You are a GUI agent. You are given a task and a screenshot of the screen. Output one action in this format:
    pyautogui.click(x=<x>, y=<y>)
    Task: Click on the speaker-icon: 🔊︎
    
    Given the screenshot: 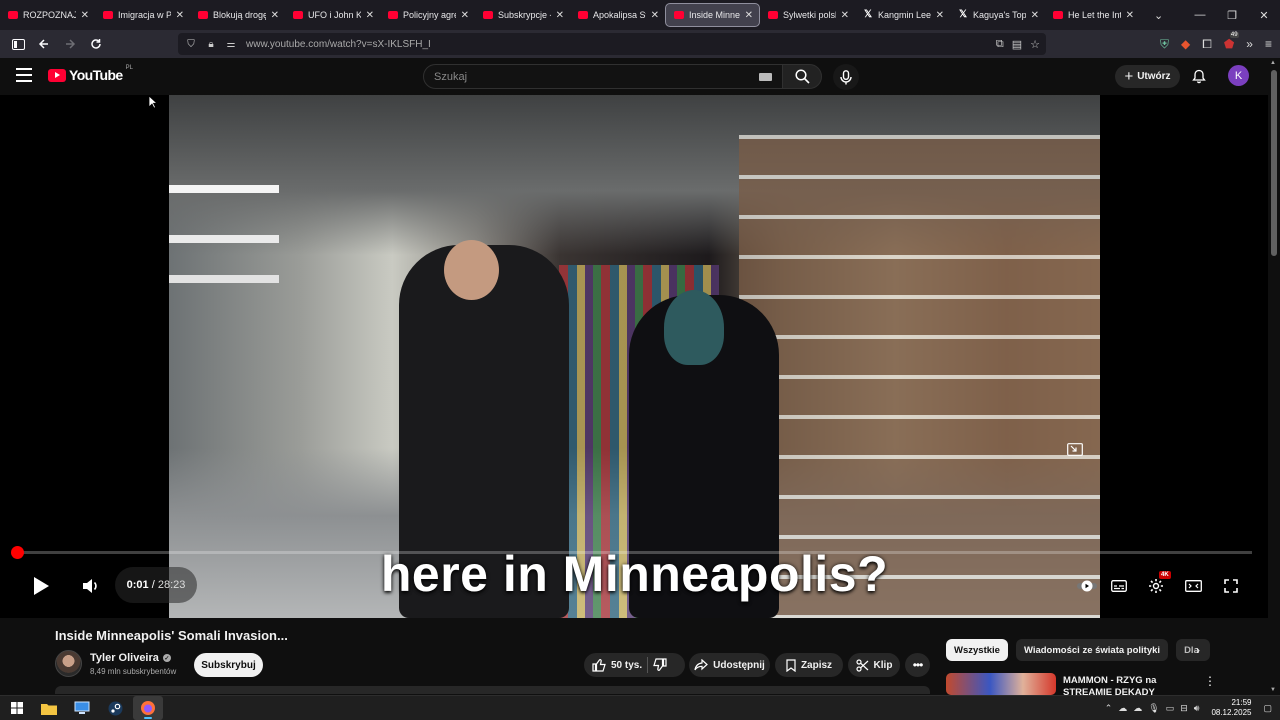 What is the action you would take?
    pyautogui.click(x=1197, y=708)
    